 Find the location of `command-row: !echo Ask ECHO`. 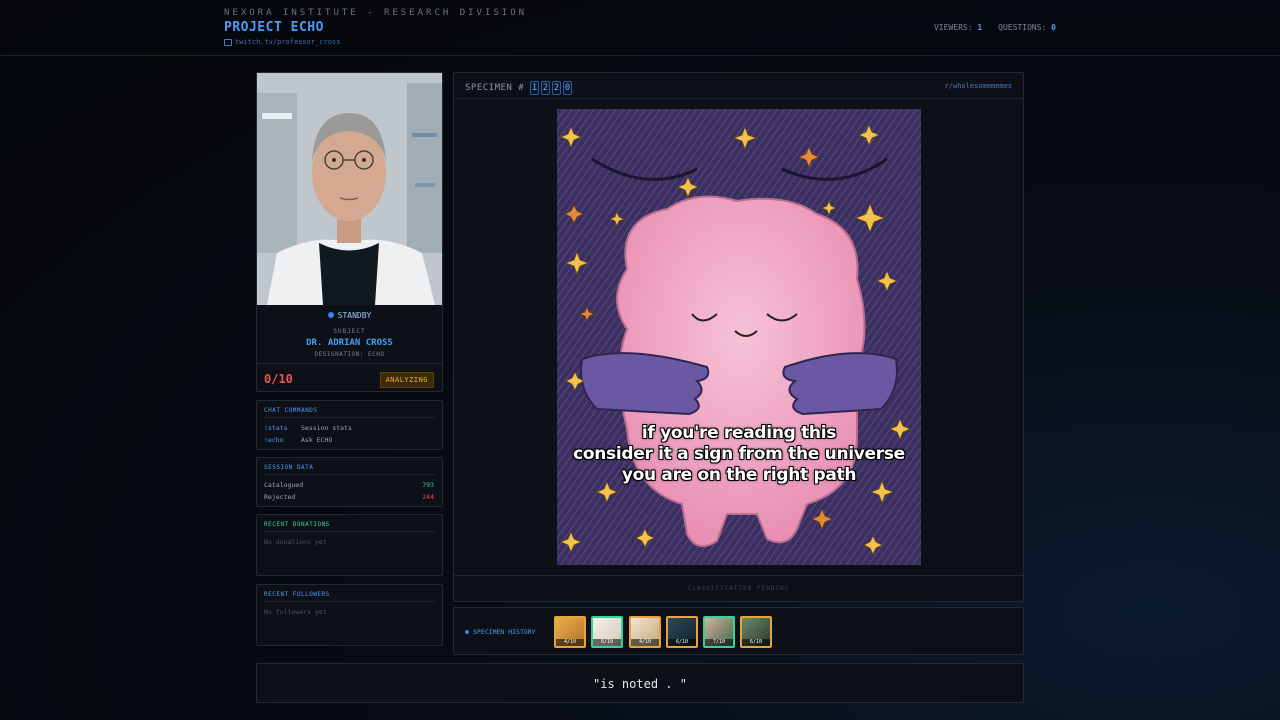

command-row: !echo Ask ECHO is located at coordinates (349, 440).